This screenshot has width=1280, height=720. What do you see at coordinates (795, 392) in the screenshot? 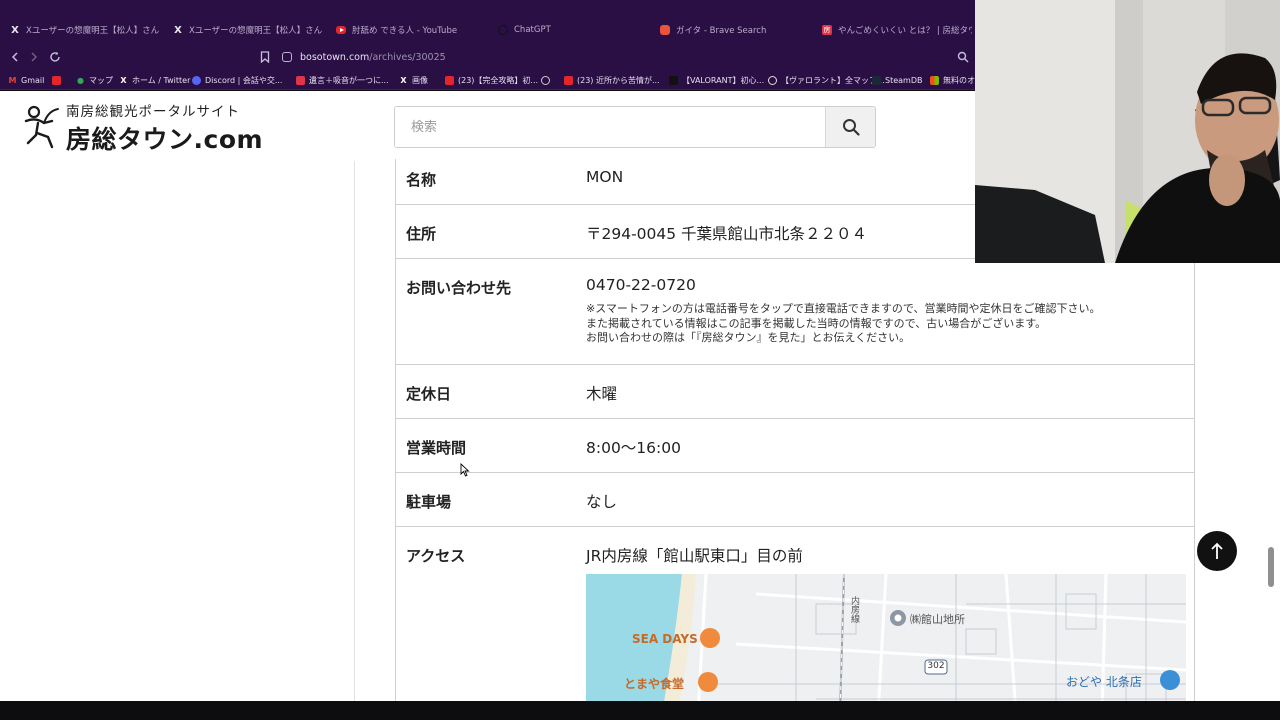
I see `info-row-closed-day: 定休日 木曜` at bounding box center [795, 392].